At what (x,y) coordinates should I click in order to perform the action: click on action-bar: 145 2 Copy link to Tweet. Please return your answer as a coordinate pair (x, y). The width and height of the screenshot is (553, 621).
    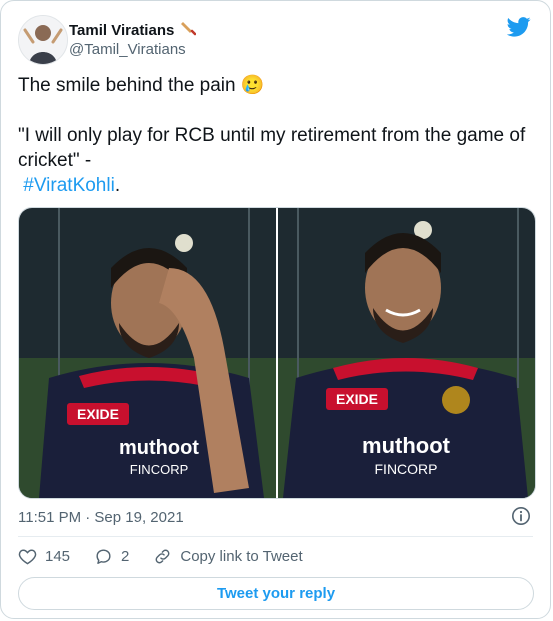
    Looking at the image, I should click on (172, 556).